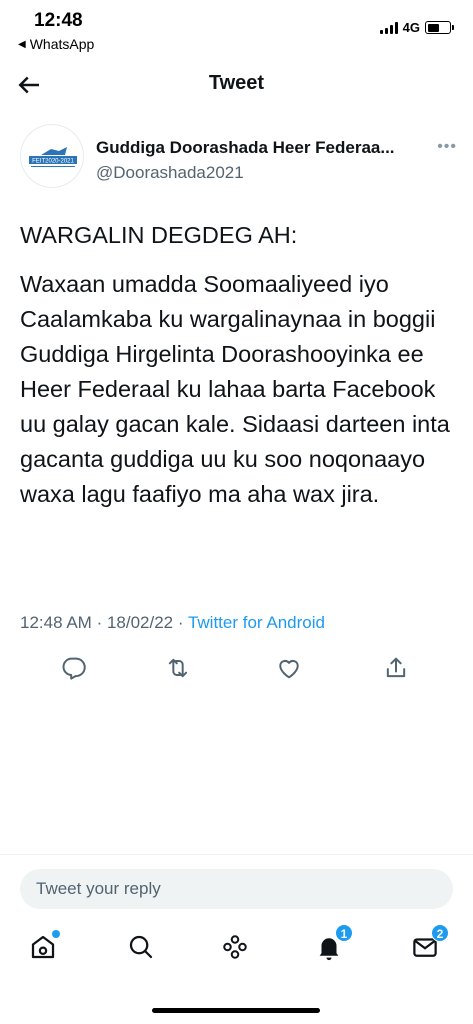 This screenshot has width=473, height=1024. I want to click on messages-badge: 2, so click(440, 933).